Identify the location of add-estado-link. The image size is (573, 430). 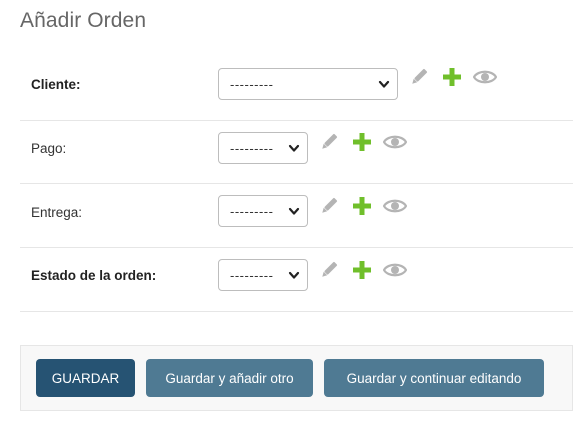
(355, 270).